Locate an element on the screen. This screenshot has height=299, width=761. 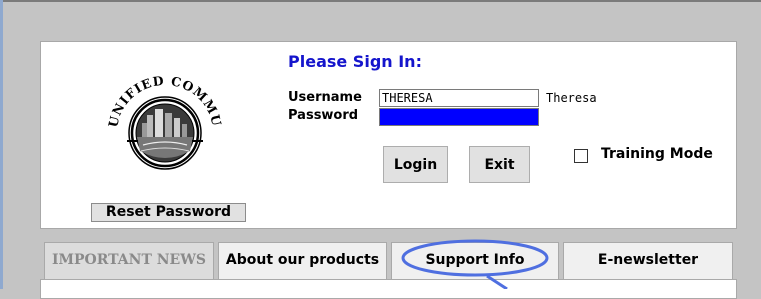
current-user-display: Theresa is located at coordinates (571, 98).